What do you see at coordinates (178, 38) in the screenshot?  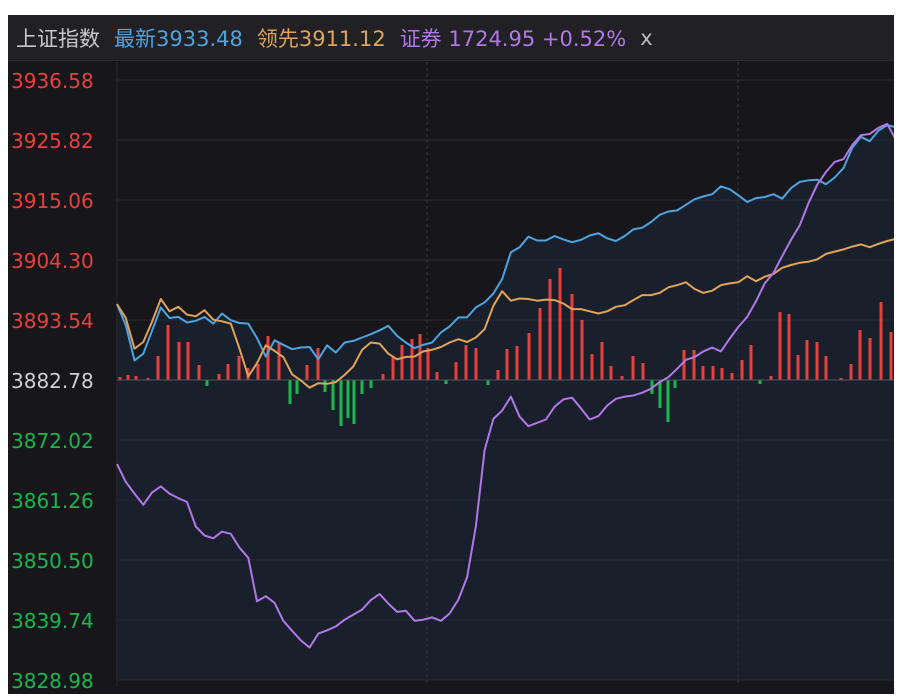 I see `latest-value-label: 最新3933.48` at bounding box center [178, 38].